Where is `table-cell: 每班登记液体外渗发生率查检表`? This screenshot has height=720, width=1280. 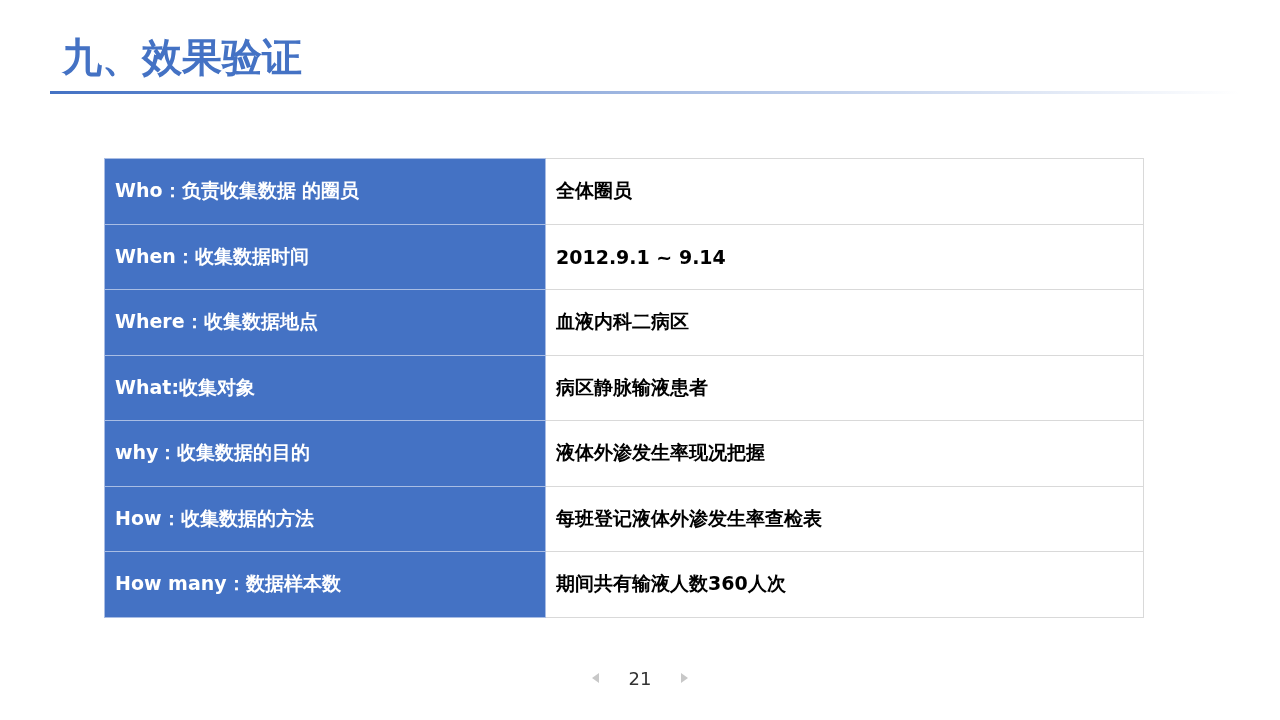 table-cell: 每班登记液体外渗发生率查检表 is located at coordinates (844, 519).